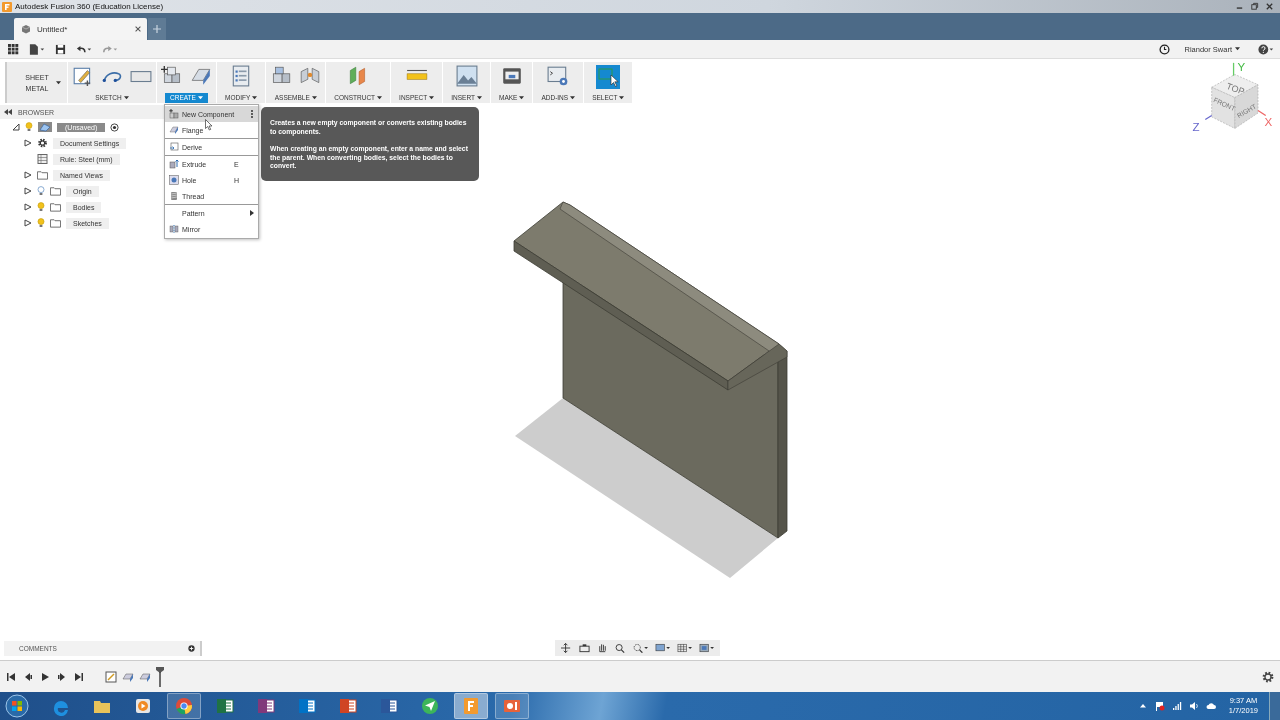  What do you see at coordinates (42, 159) in the screenshot?
I see `table-icon` at bounding box center [42, 159].